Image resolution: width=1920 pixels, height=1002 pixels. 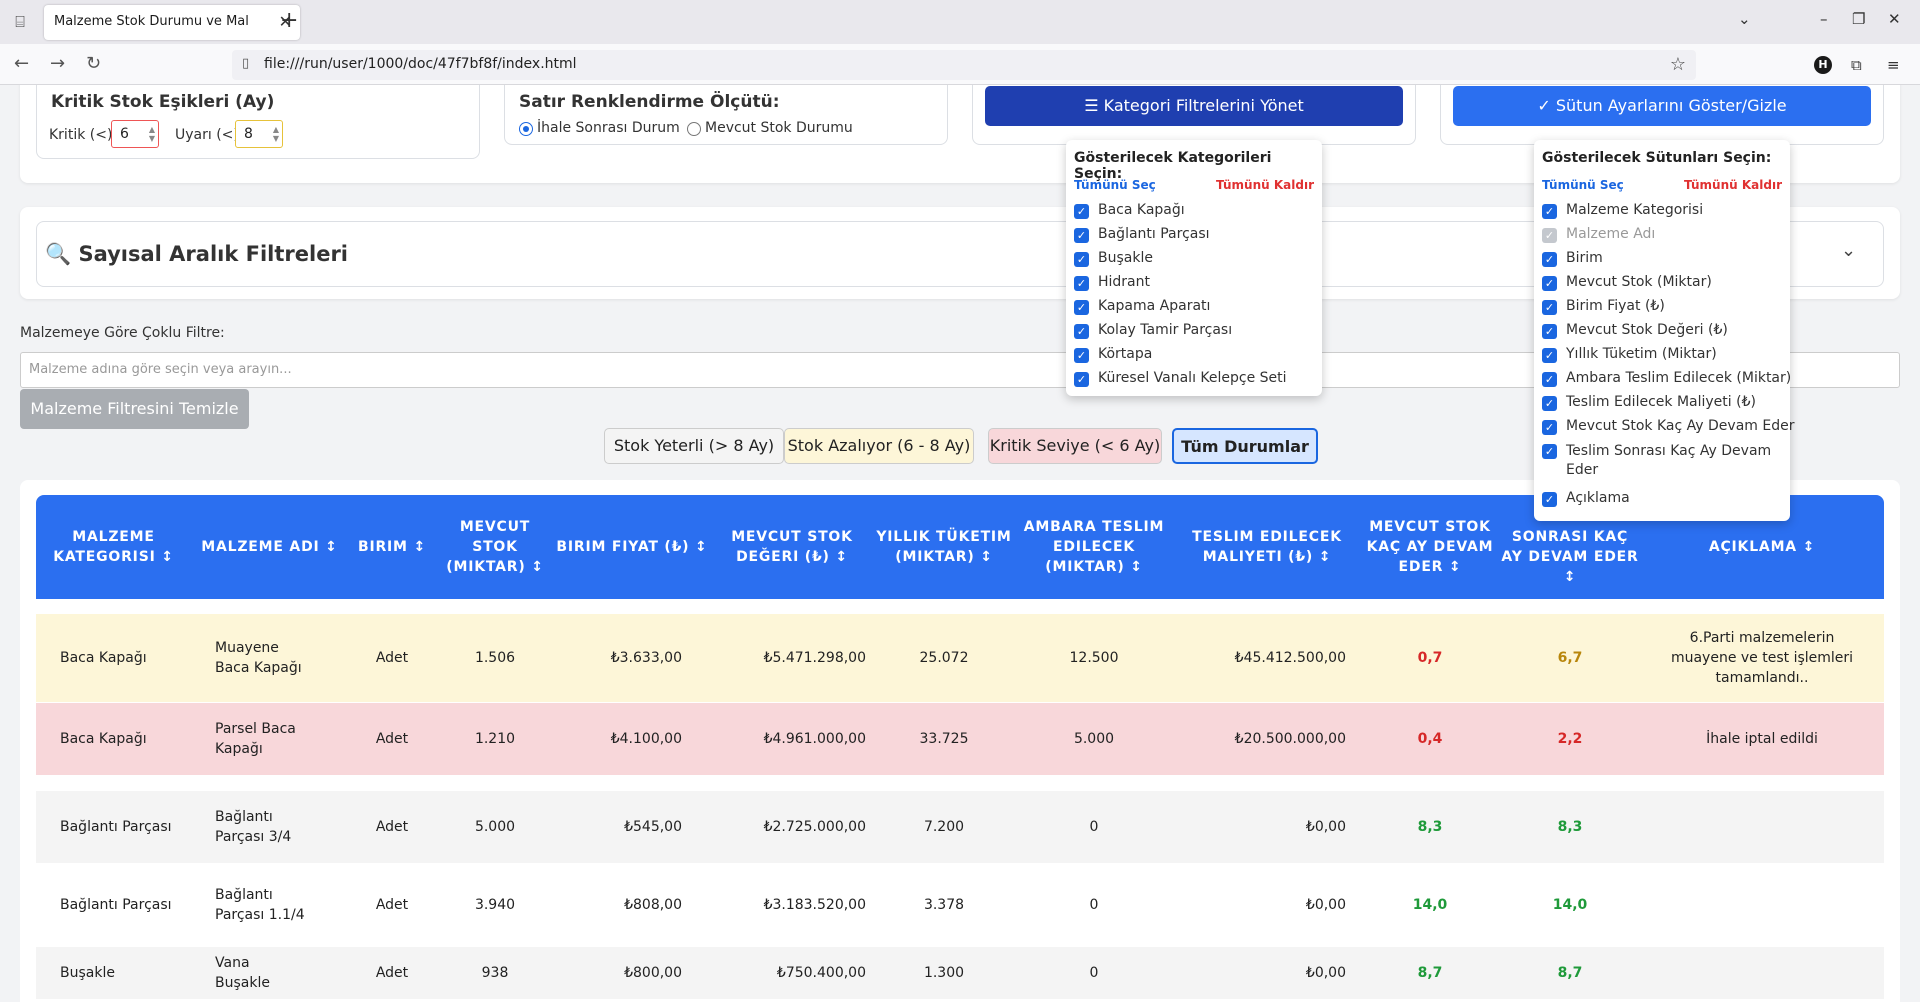 What do you see at coordinates (1094, 547) in the screenshot?
I see `col-header-to-deliver: Ambara Teslim Edilecek (Miktar) ↕` at bounding box center [1094, 547].